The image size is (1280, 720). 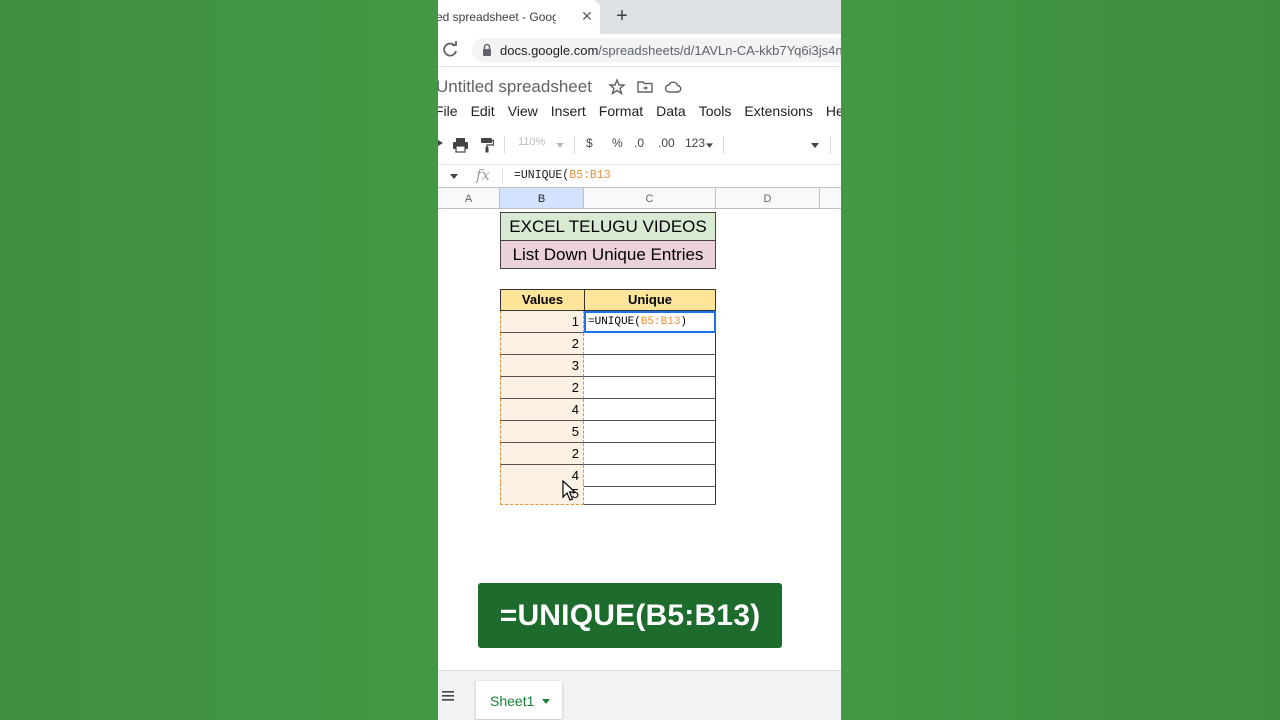 I want to click on tab-title: ed spreadsheet - Google Sh, so click(x=497, y=17).